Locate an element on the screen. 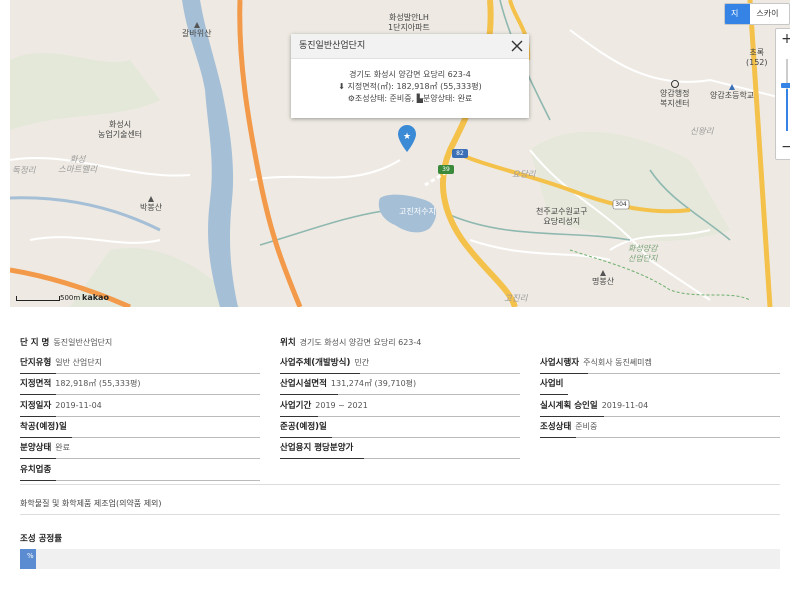  info-type: 단지유형 일반 산업단지 is located at coordinates (140, 364).